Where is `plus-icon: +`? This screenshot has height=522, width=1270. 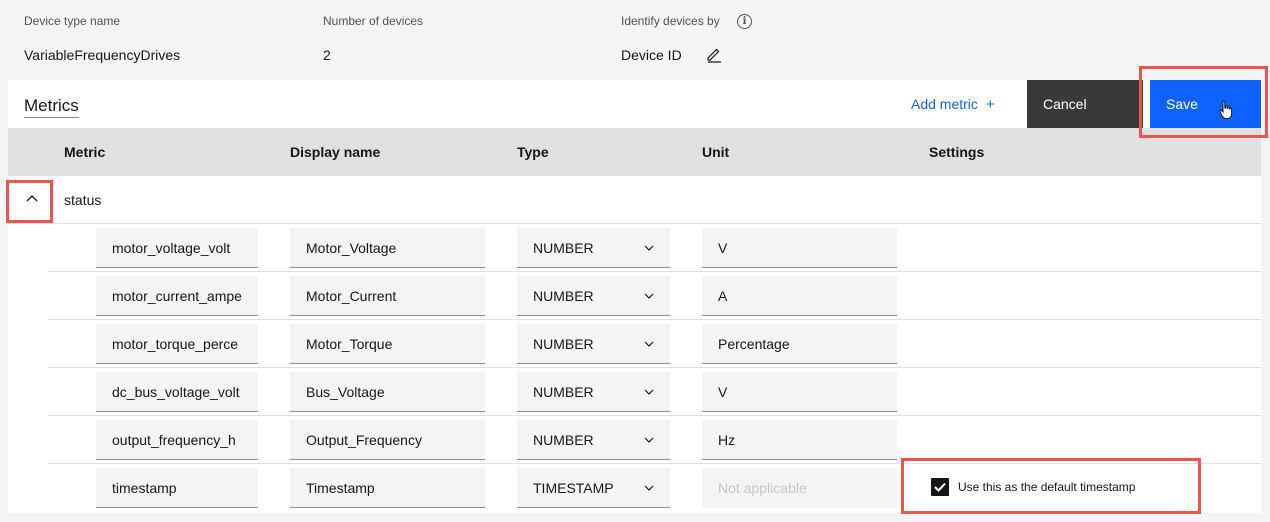
plus-icon: + is located at coordinates (990, 104).